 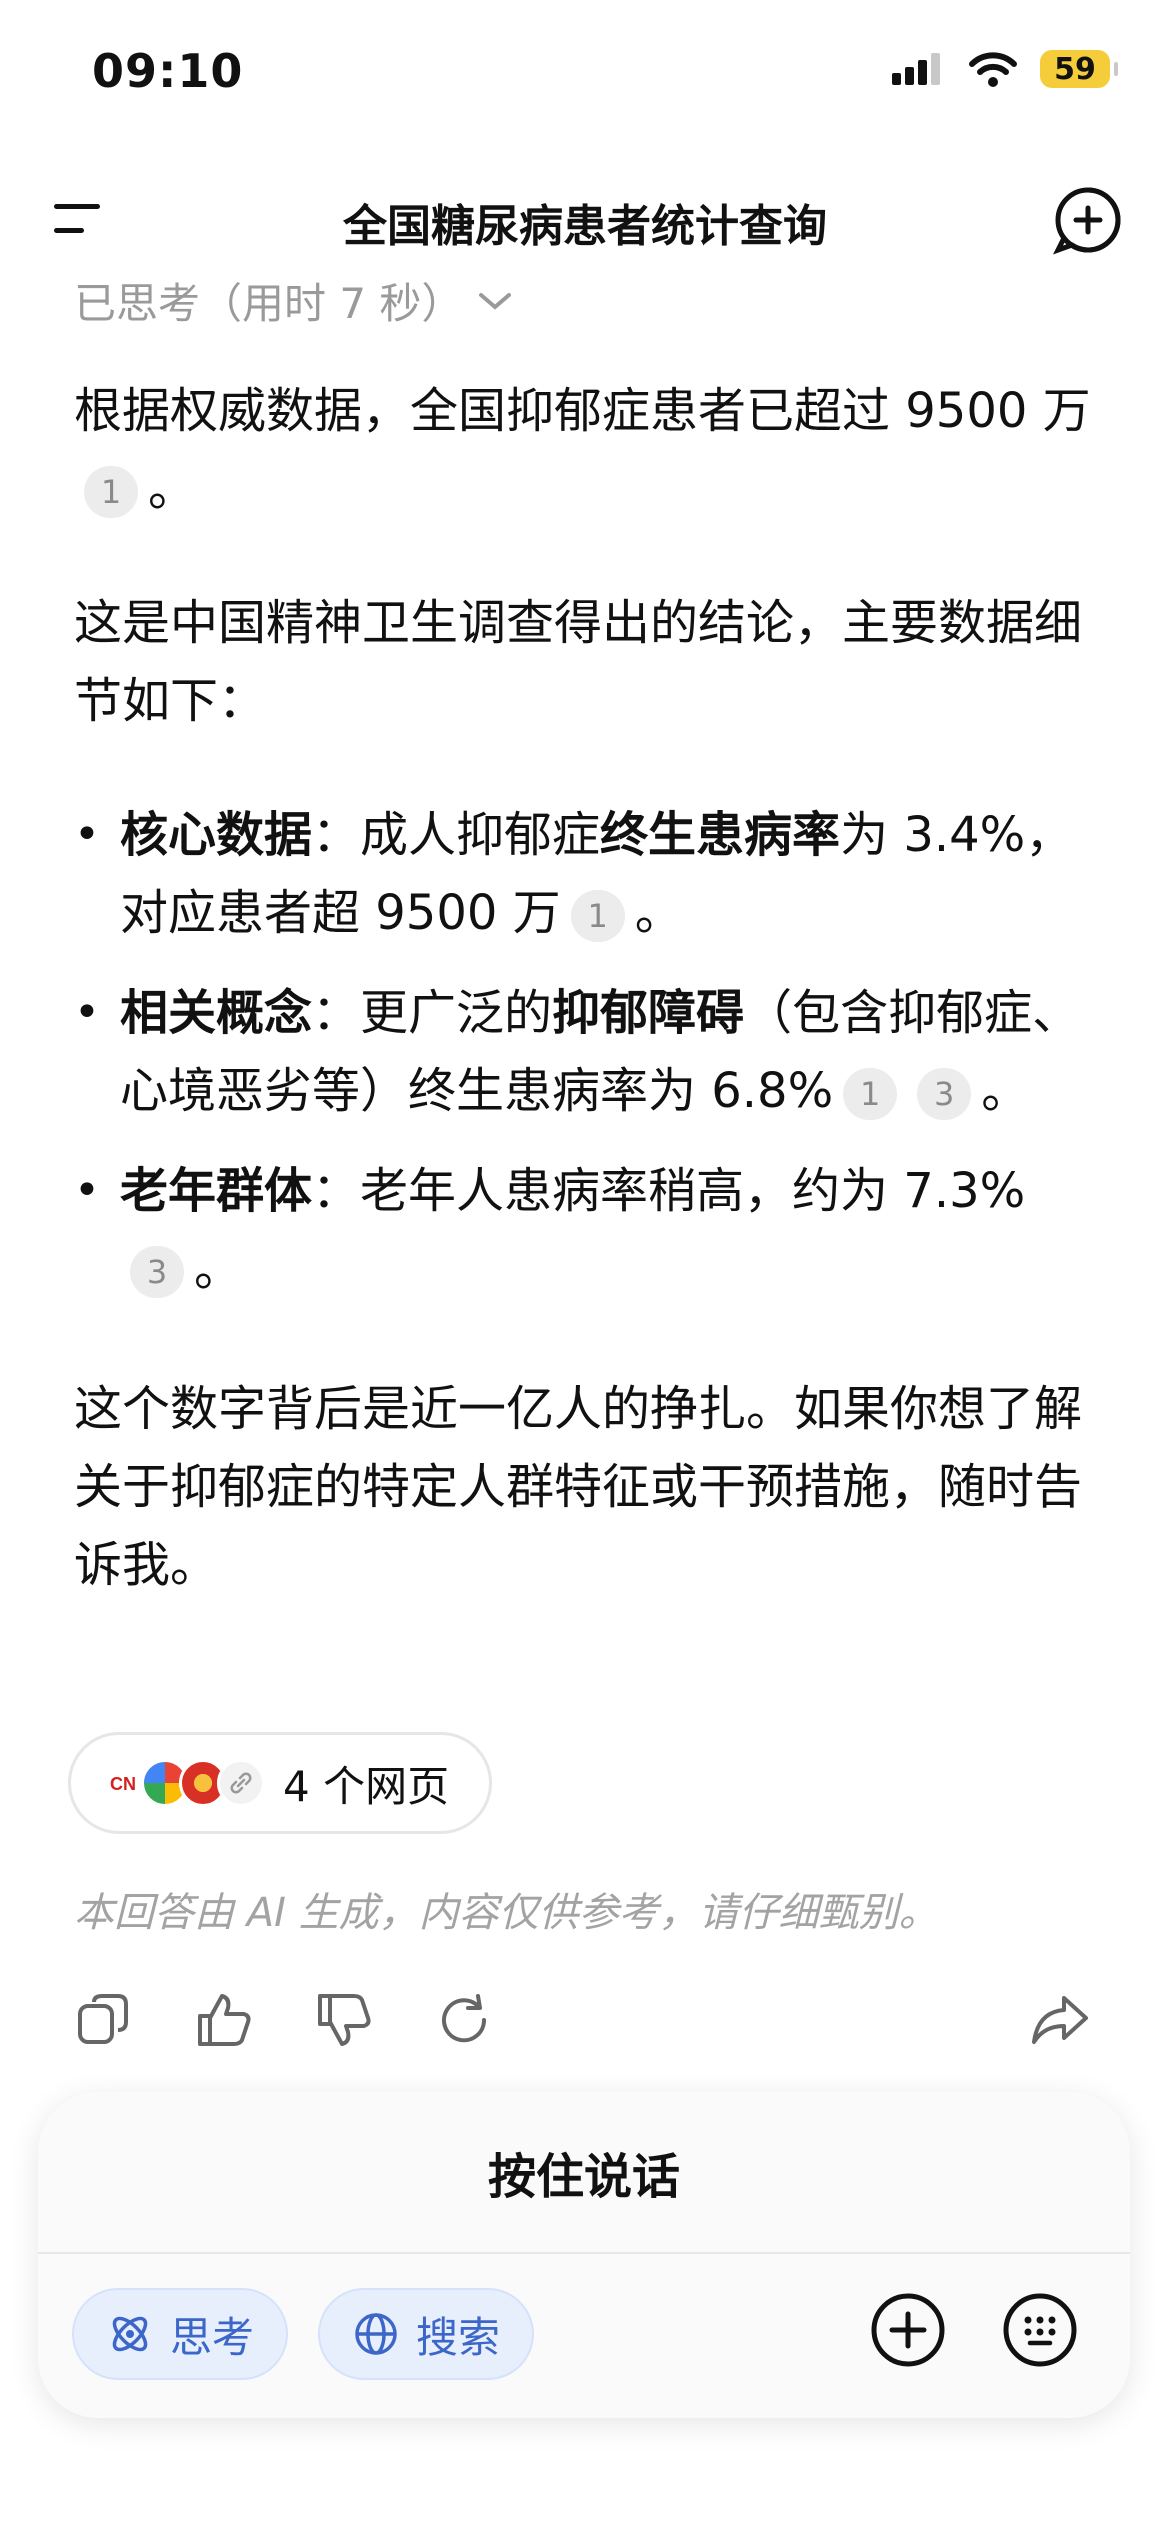 I want to click on source-icons: CN, so click(x=193, y=1783).